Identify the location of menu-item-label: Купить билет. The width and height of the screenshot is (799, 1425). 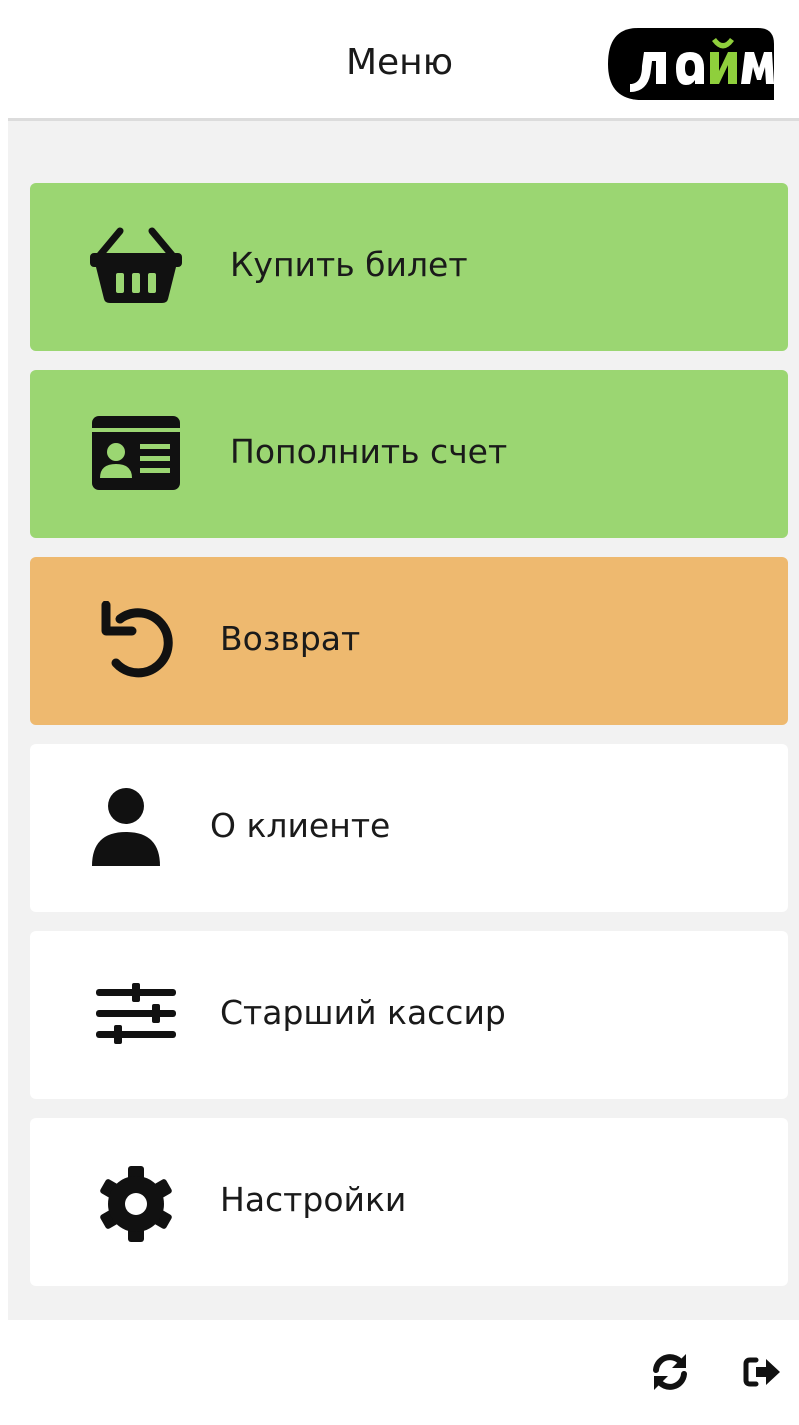
(349, 264).